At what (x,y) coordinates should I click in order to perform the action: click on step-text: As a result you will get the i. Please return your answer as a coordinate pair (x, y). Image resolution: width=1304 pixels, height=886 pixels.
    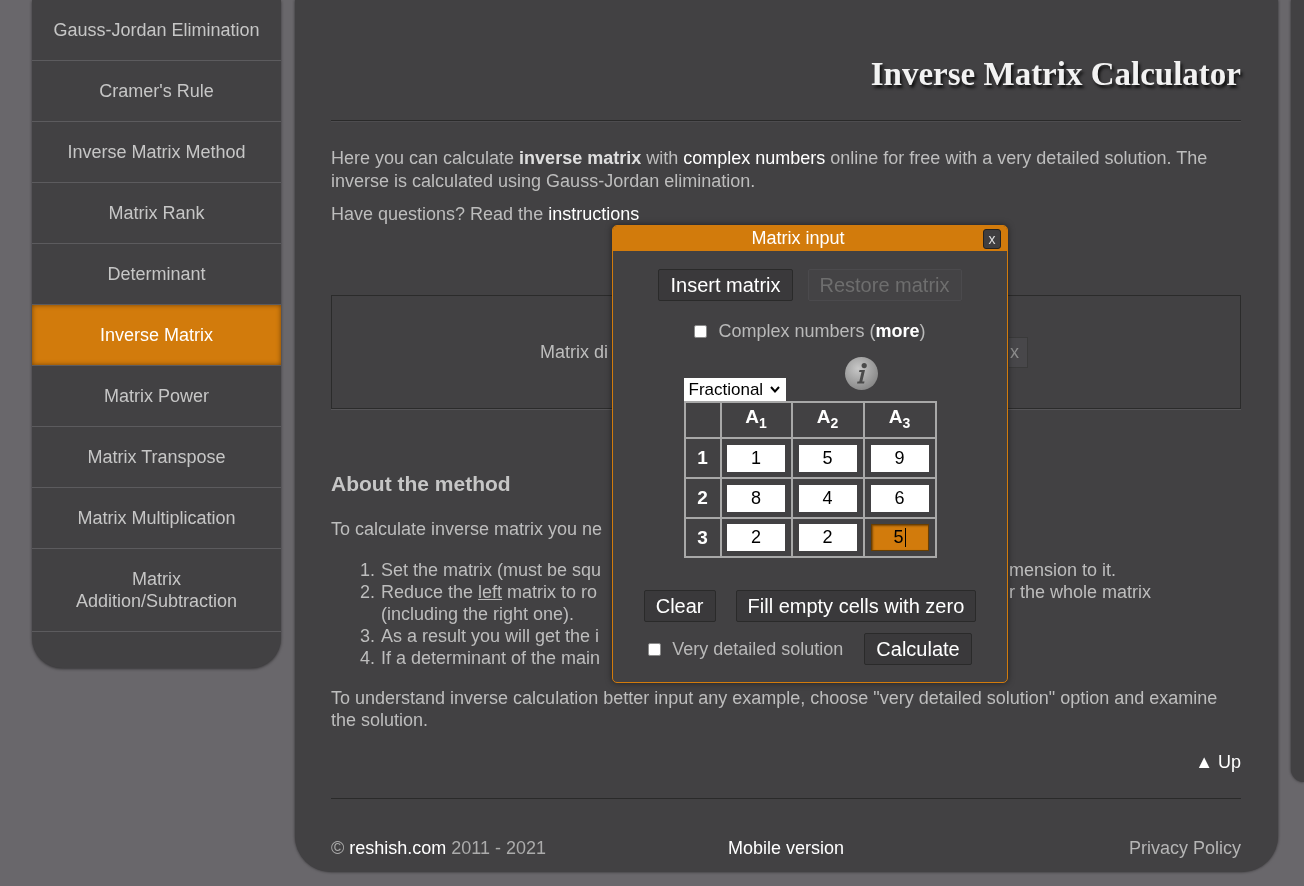
    Looking at the image, I should click on (490, 636).